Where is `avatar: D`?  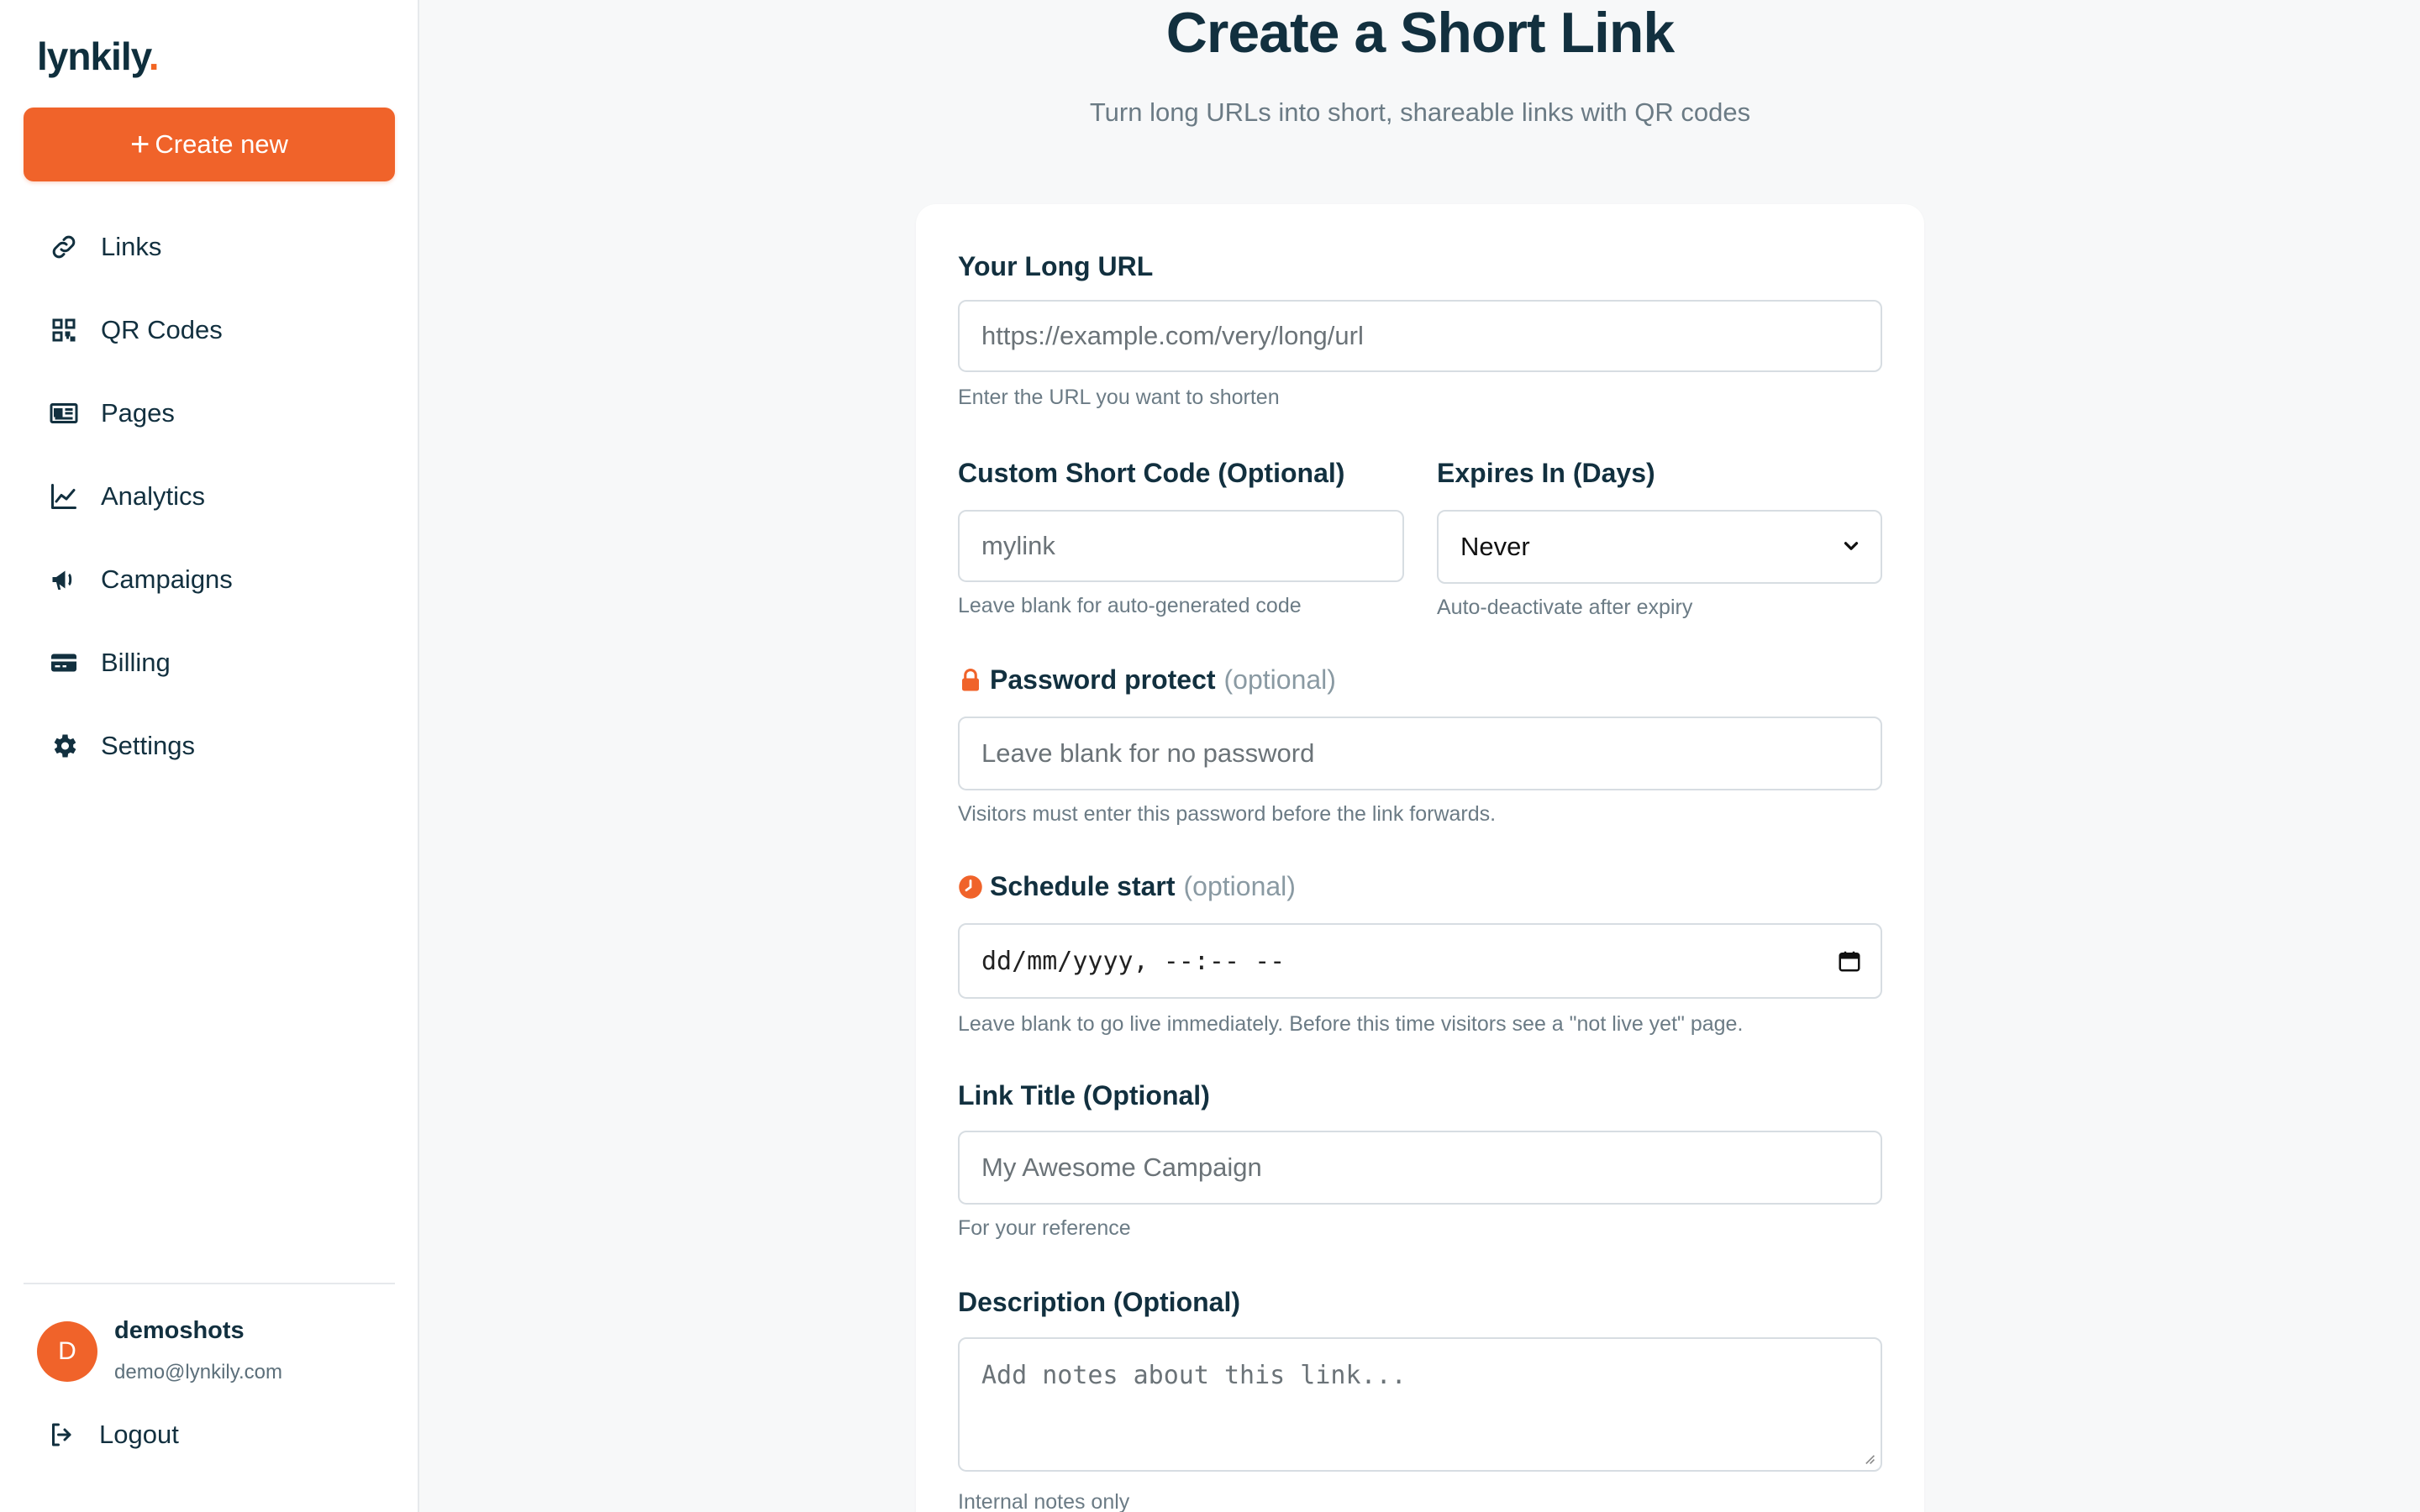
avatar: D is located at coordinates (67, 1351).